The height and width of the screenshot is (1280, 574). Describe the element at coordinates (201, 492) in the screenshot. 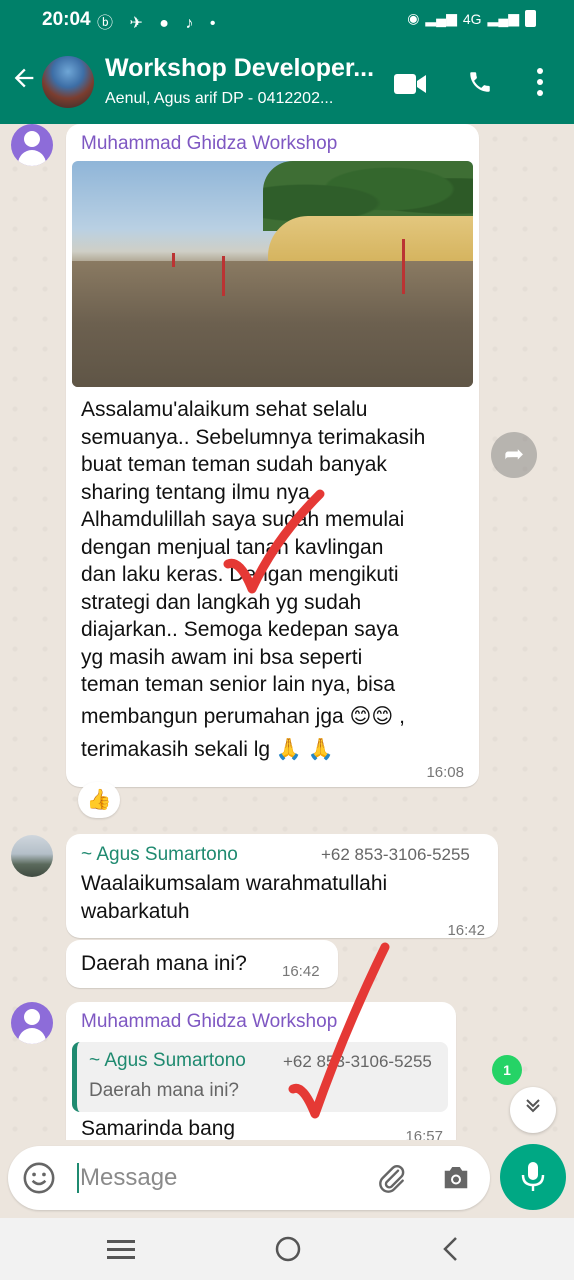

I see `message-line: sharing tentang ilmu nya..` at that location.